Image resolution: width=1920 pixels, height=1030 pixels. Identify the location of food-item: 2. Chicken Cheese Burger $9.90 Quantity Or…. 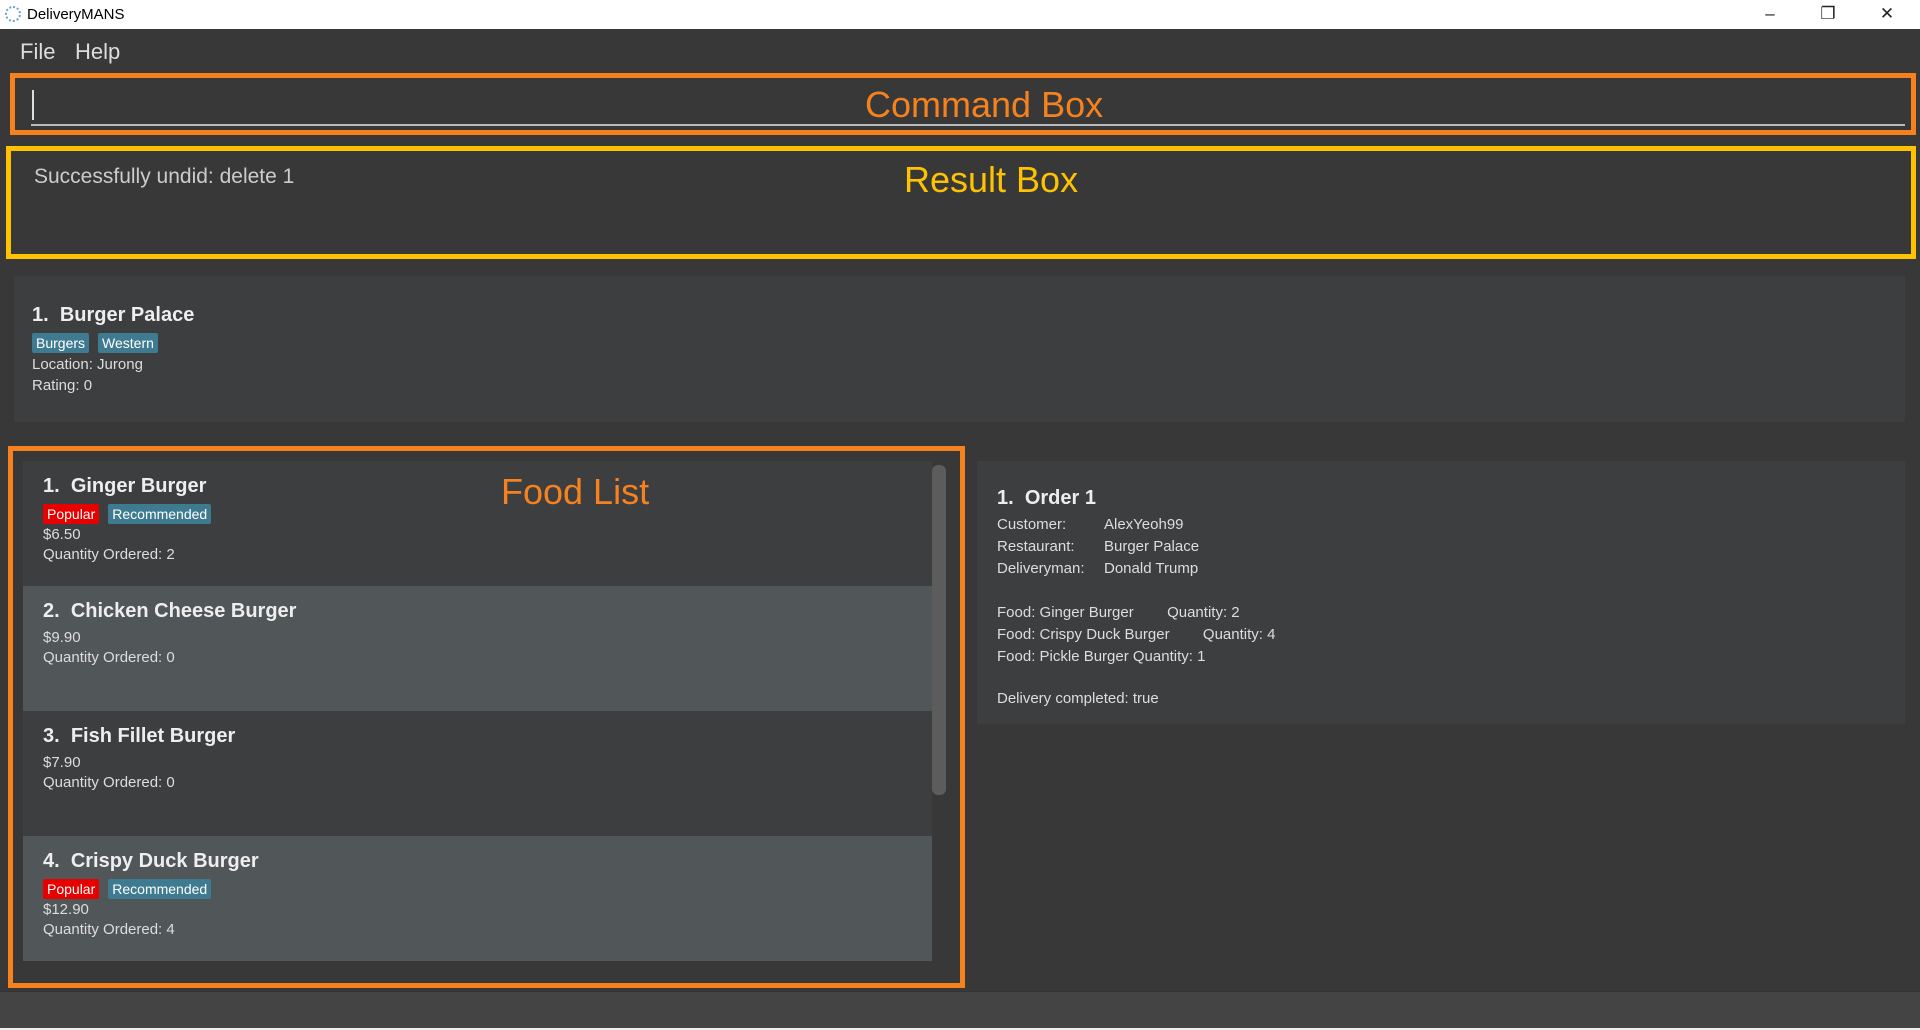
(477, 648).